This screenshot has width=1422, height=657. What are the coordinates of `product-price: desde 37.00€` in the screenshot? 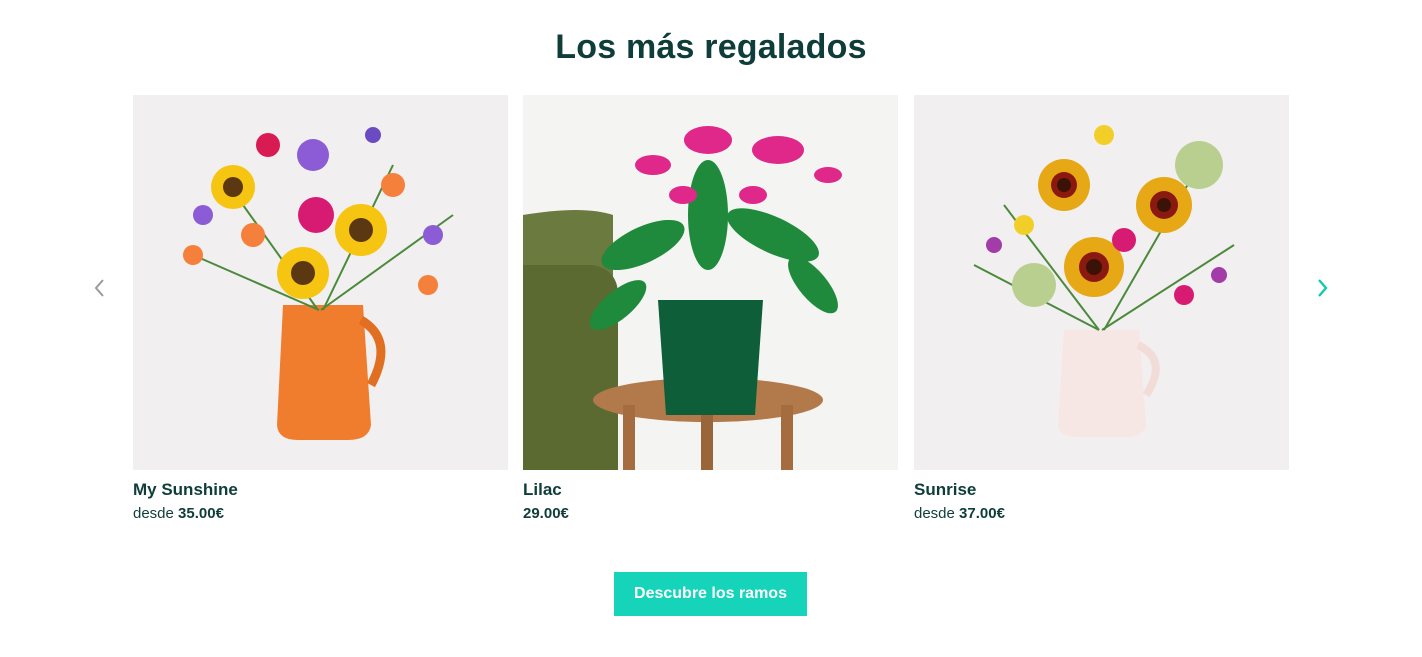 It's located at (1101, 514).